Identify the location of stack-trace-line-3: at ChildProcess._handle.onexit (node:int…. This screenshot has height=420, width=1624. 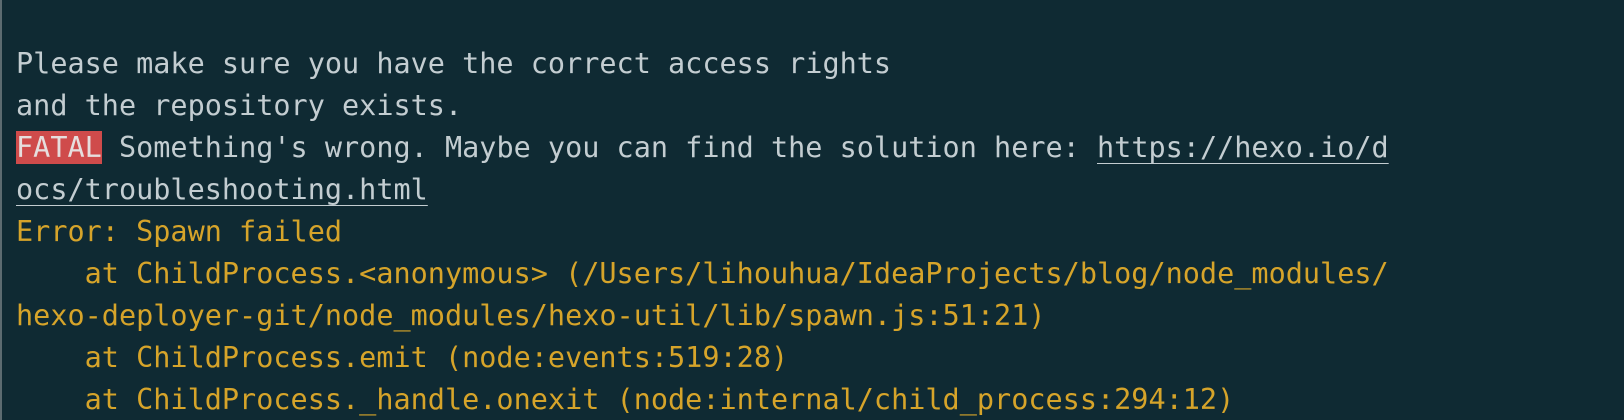
(625, 399).